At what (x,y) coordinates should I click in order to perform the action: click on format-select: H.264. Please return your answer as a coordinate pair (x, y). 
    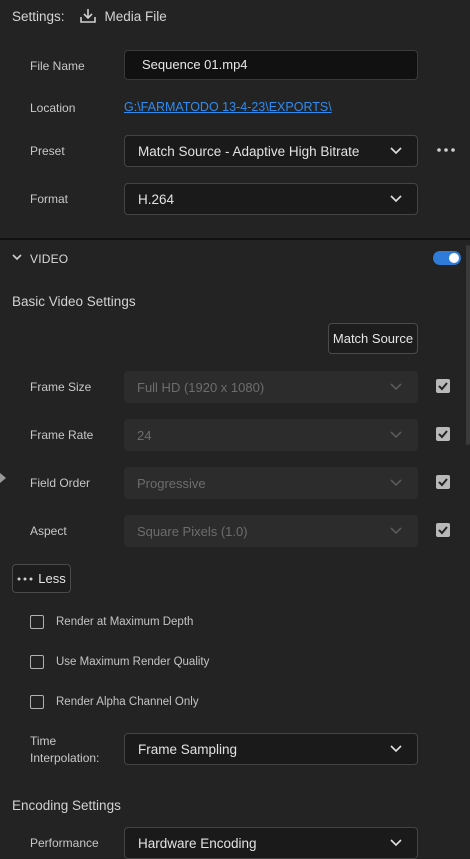
    Looking at the image, I should click on (271, 199).